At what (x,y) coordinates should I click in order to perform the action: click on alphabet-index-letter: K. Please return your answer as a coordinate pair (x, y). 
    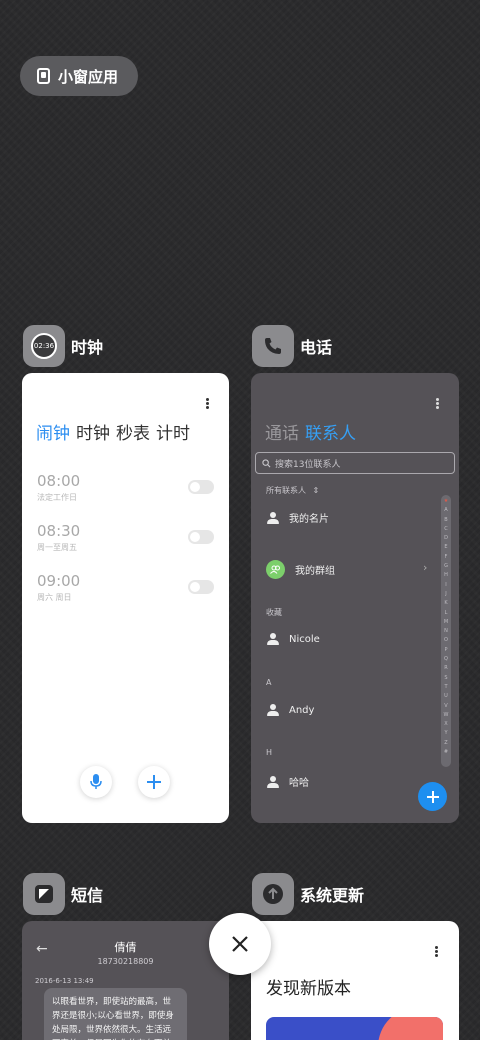
    Looking at the image, I should click on (445, 603).